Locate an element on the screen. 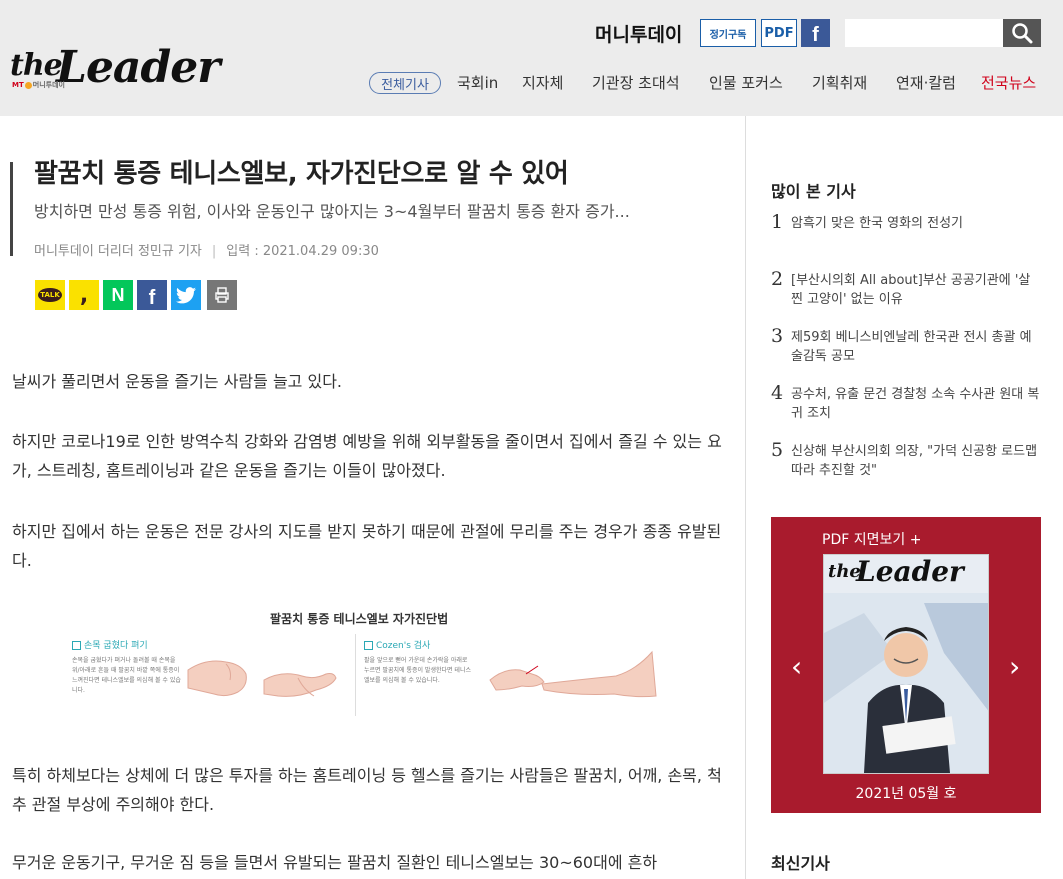 This screenshot has width=1063, height=879. search-input is located at coordinates (924, 33).